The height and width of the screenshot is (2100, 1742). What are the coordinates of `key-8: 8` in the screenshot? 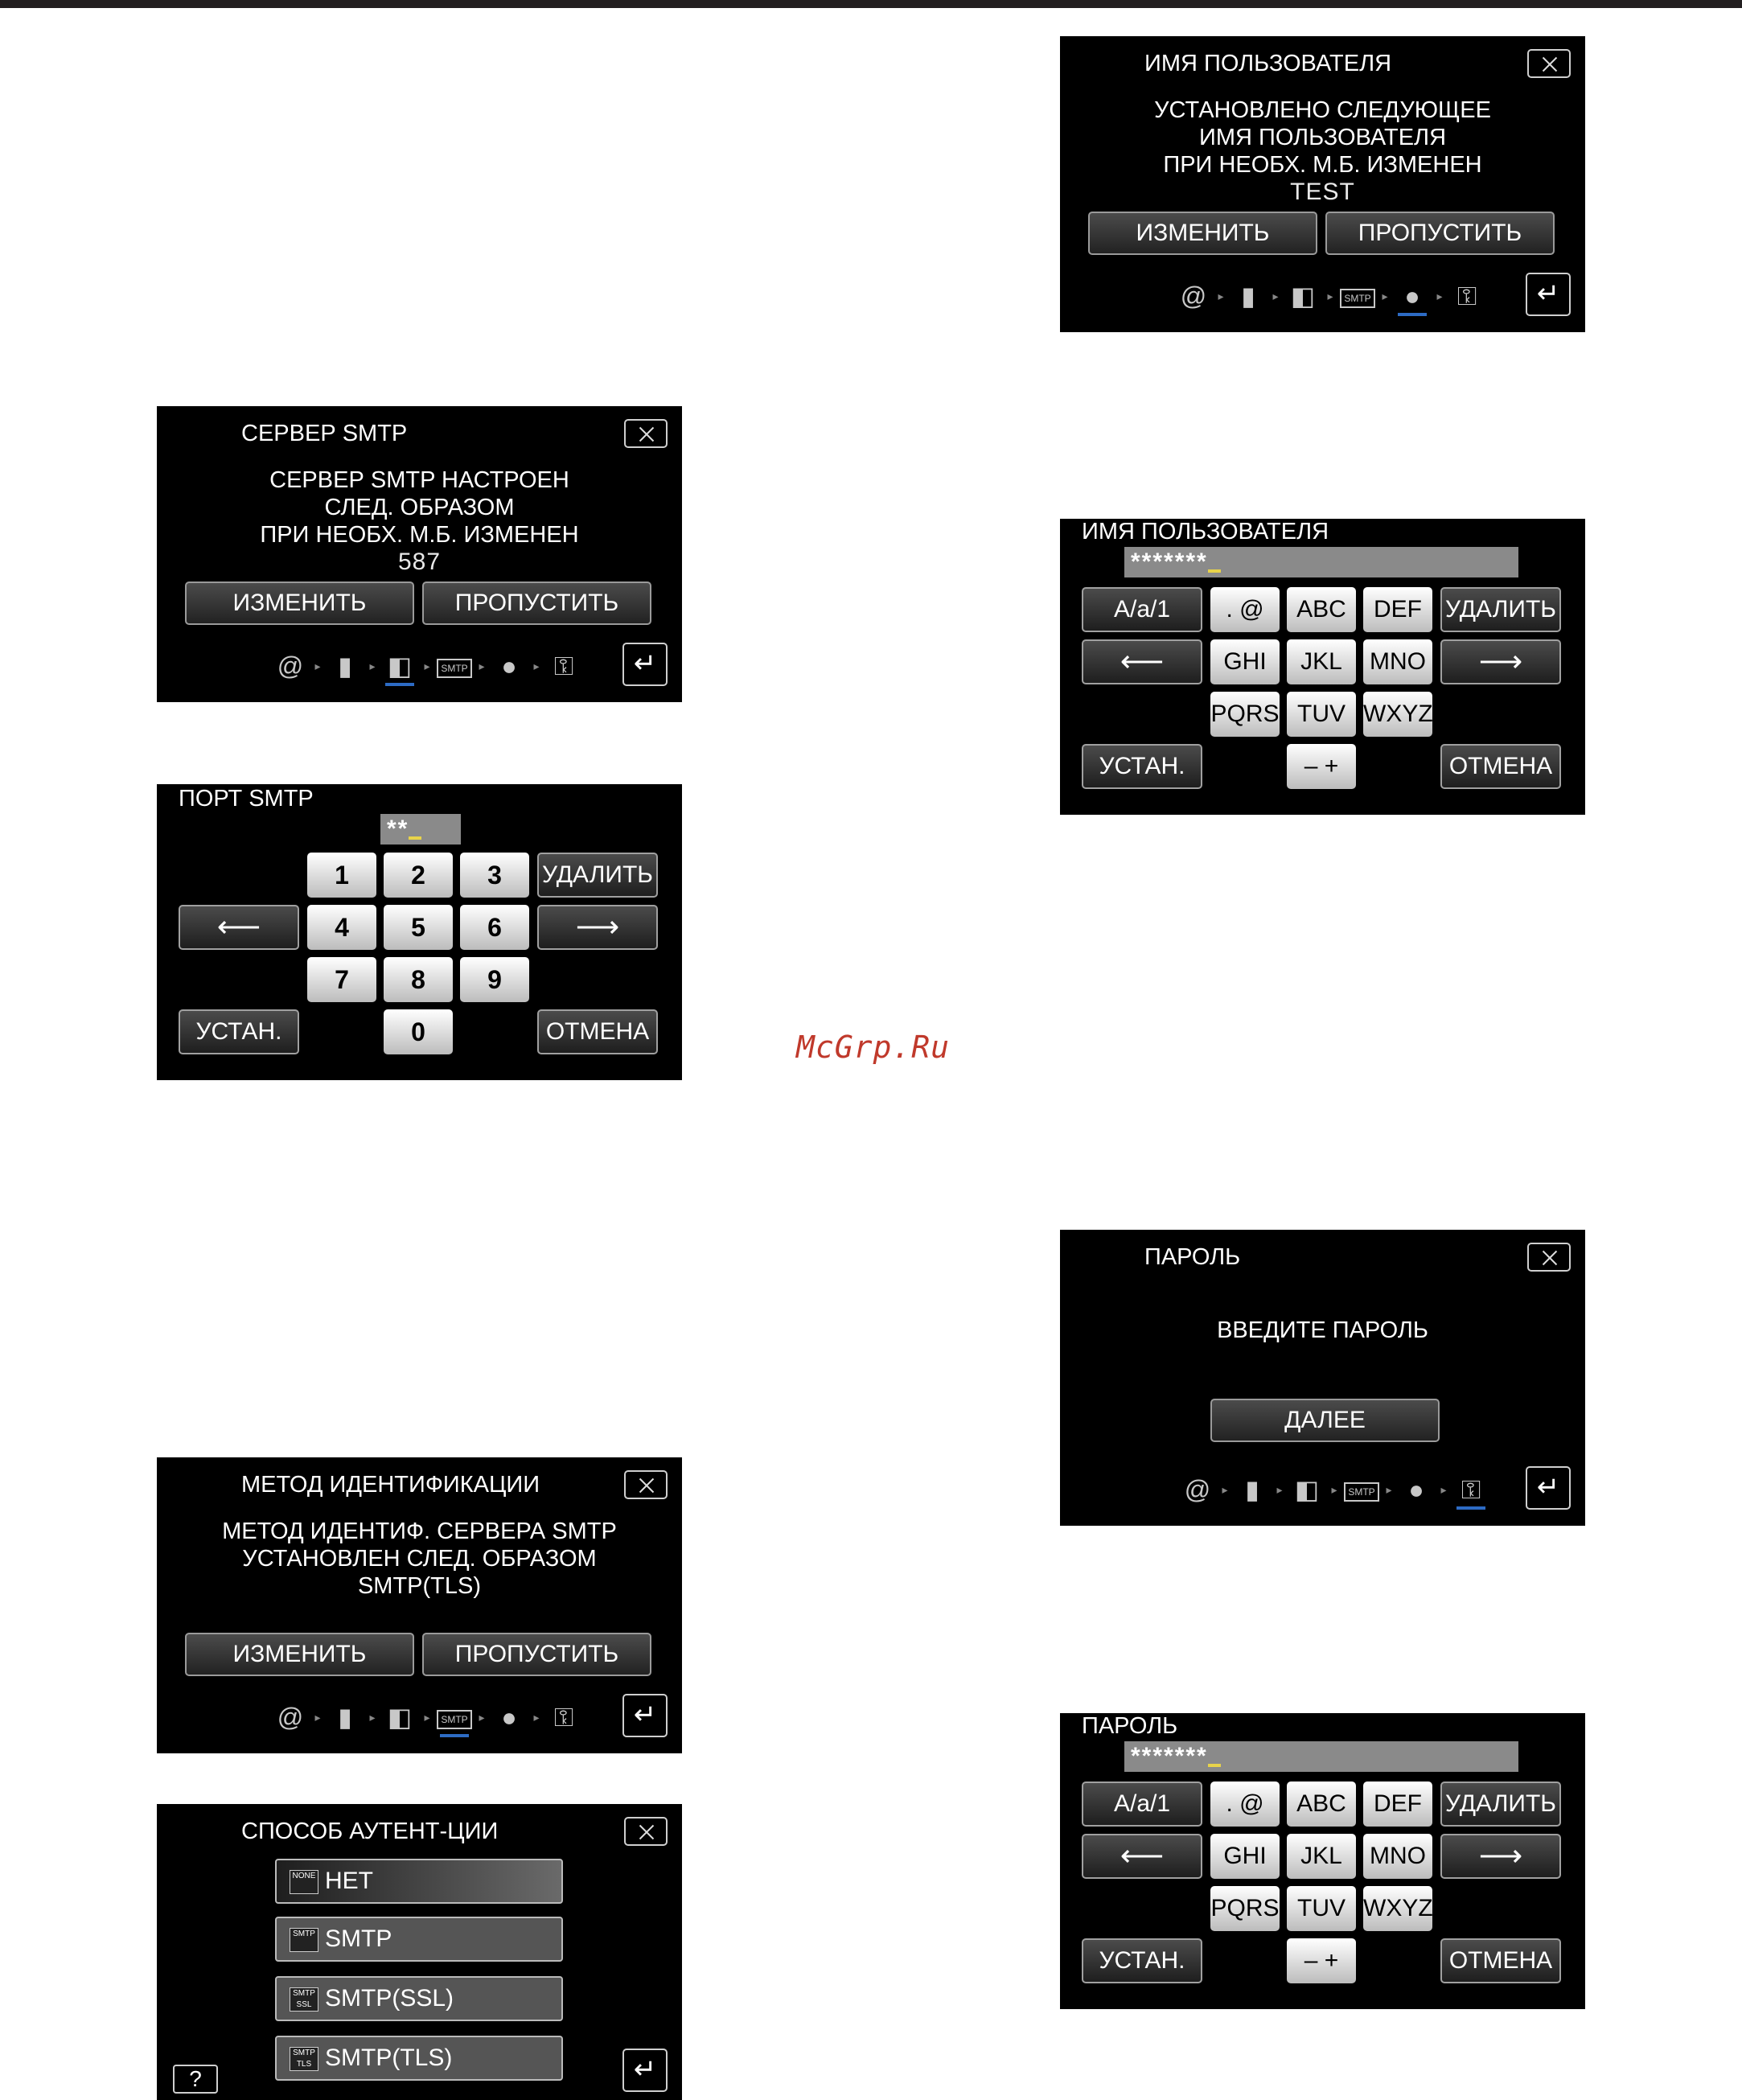 It's located at (418, 979).